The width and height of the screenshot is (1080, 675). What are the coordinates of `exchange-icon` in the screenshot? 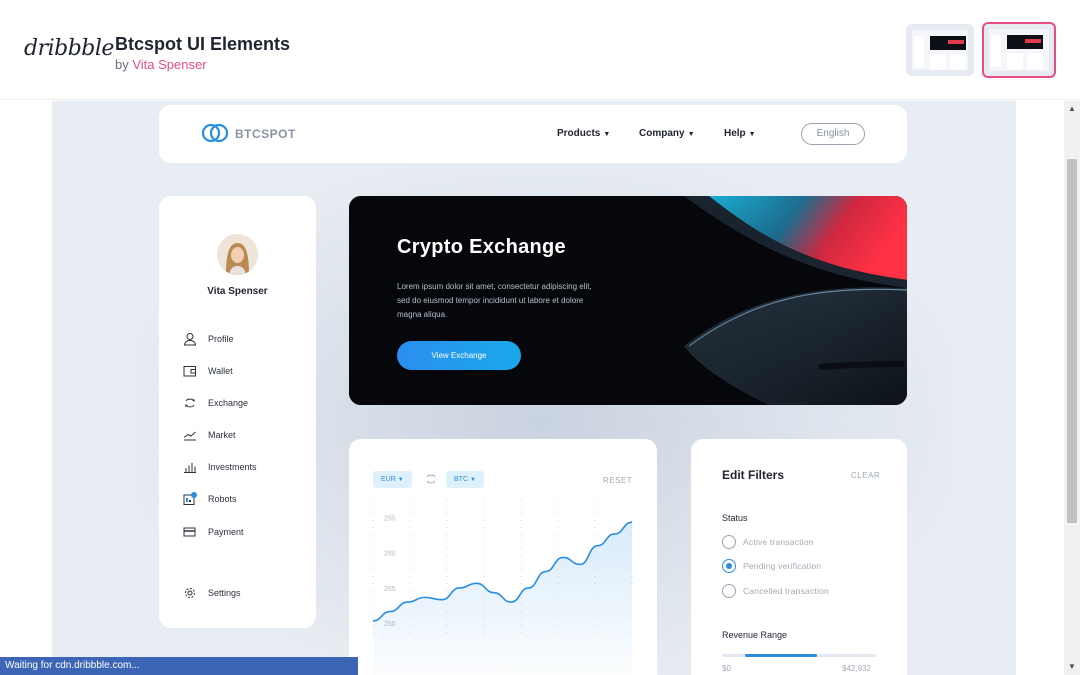 It's located at (190, 403).